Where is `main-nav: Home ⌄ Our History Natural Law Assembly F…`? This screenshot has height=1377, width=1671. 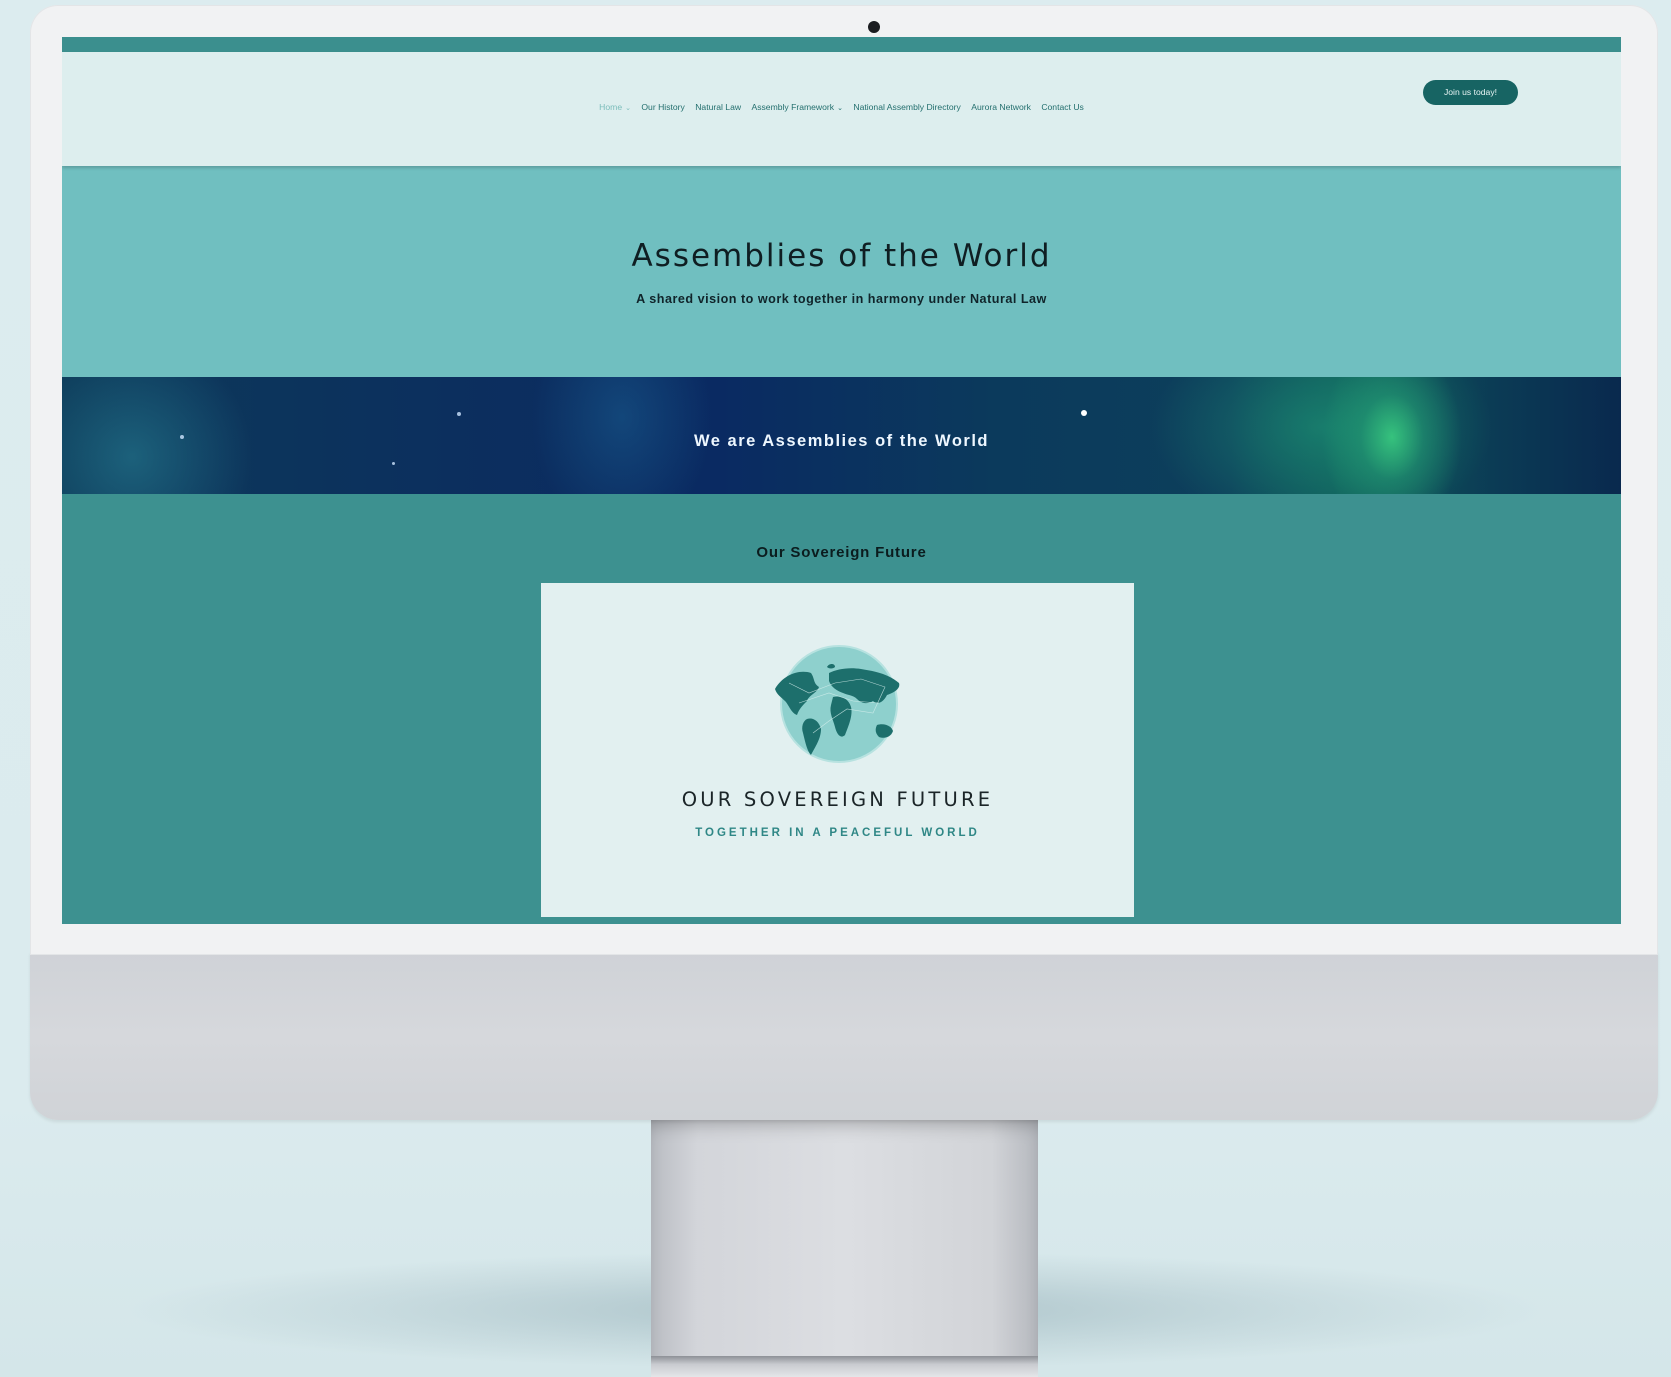 main-nav: Home ⌄ Our History Natural Law Assembly F… is located at coordinates (841, 107).